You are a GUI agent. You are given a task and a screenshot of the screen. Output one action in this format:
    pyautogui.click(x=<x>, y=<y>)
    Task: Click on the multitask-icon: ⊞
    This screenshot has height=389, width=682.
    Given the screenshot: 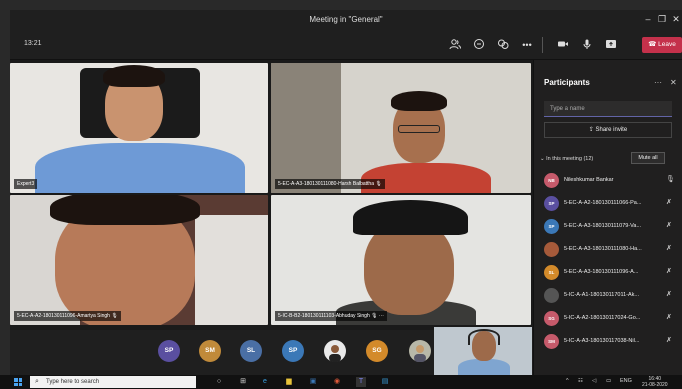 What is the action you would take?
    pyautogui.click(x=243, y=382)
    